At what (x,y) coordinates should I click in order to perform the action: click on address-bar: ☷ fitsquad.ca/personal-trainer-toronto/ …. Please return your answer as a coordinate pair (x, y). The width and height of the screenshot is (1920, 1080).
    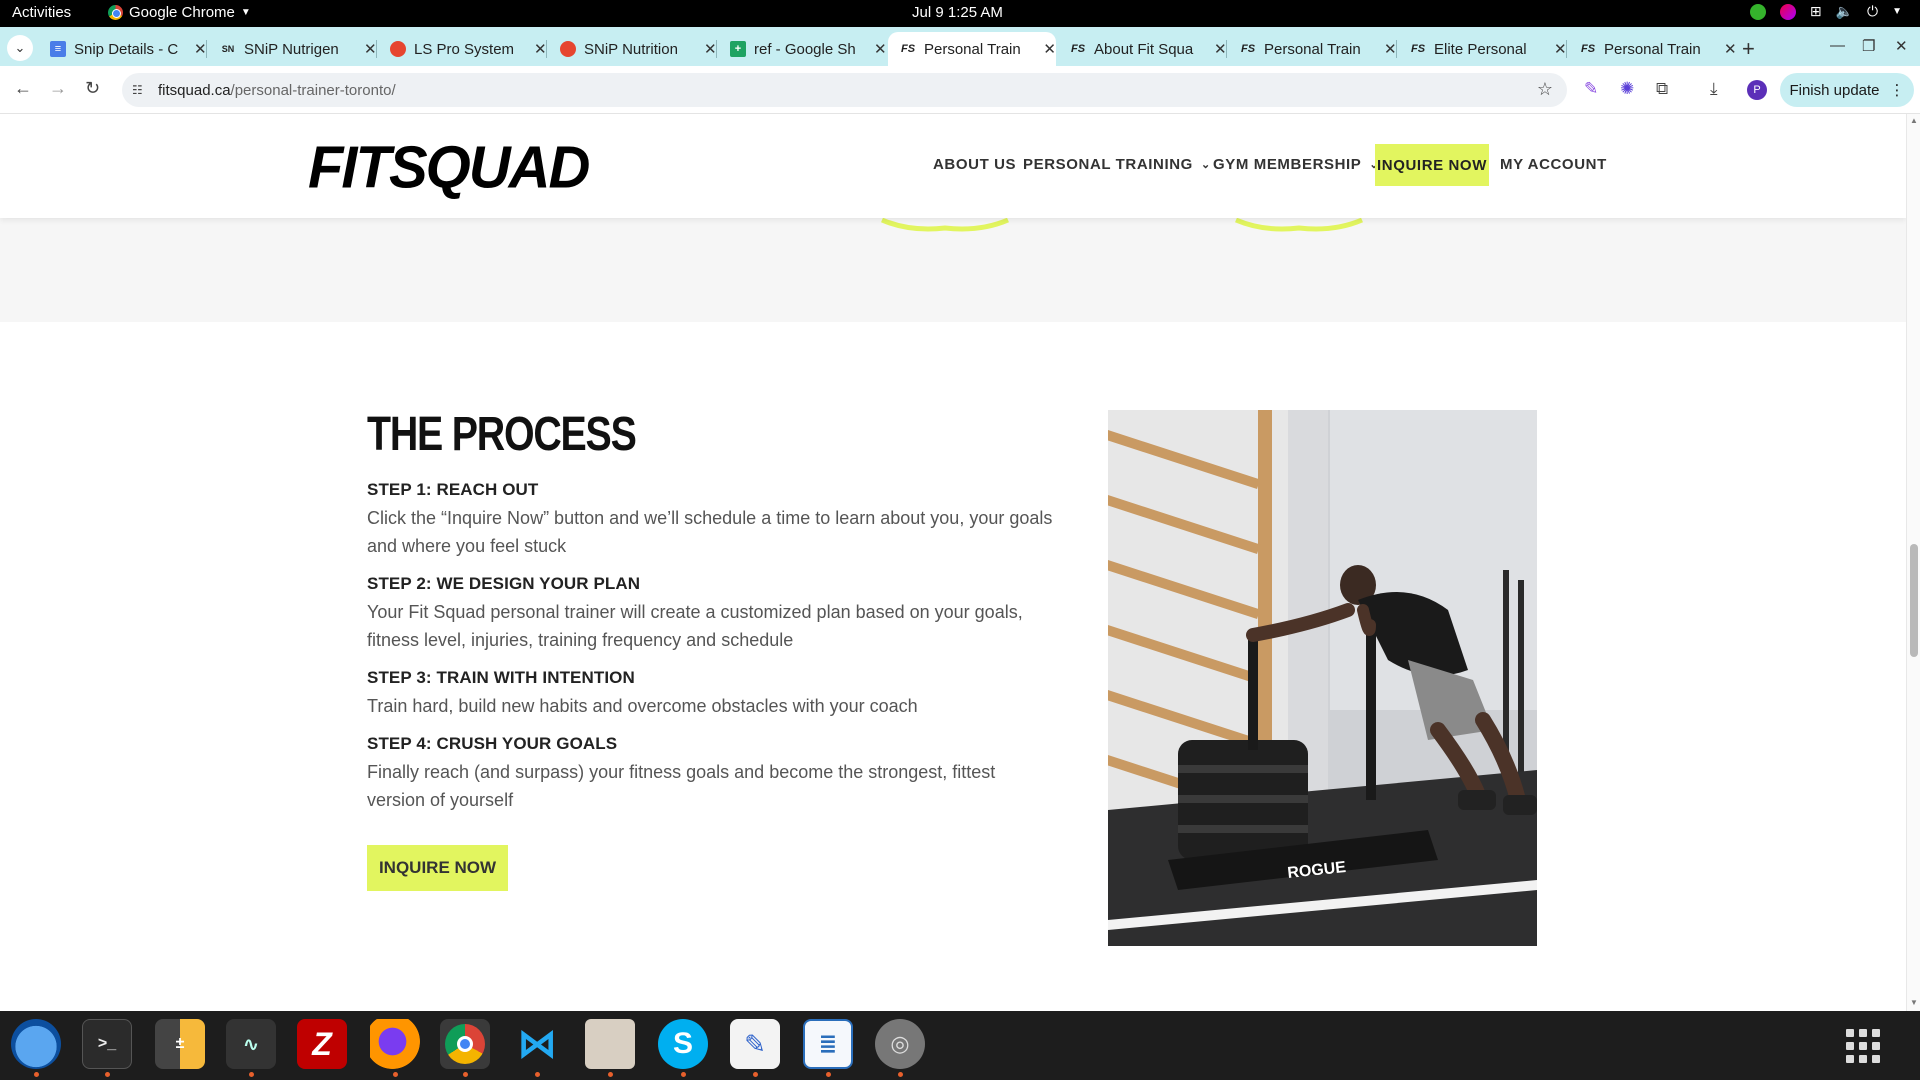
    Looking at the image, I should click on (844, 90).